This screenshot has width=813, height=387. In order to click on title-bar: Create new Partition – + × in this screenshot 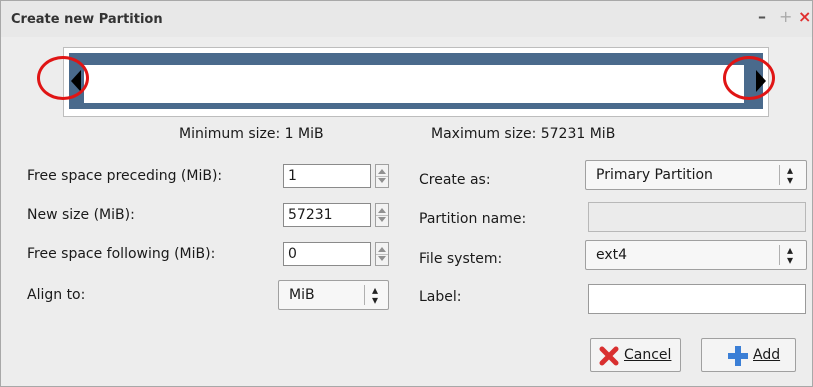, I will do `click(406, 19)`.